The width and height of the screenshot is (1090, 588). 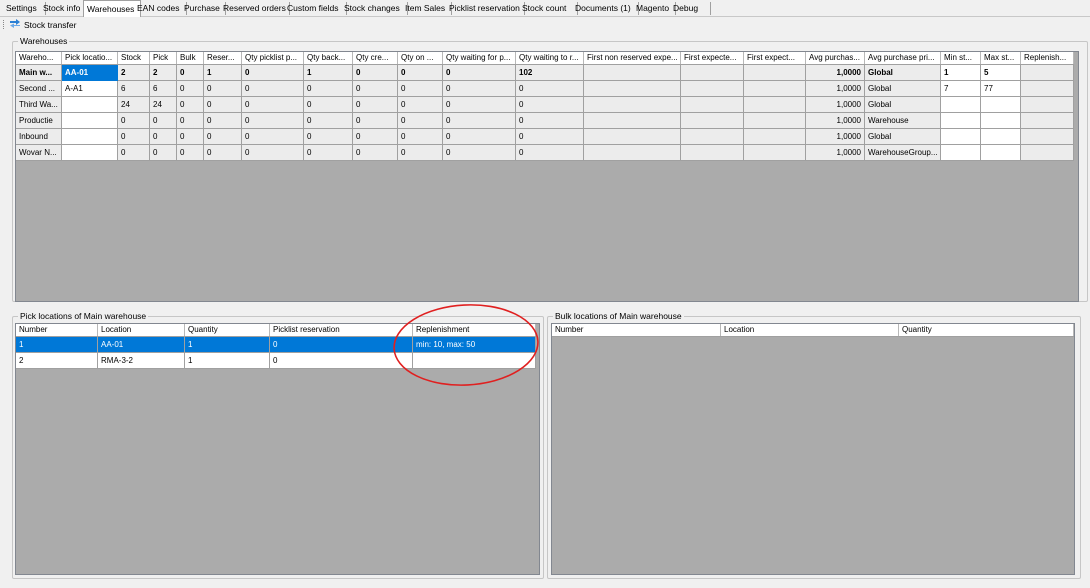 What do you see at coordinates (427, 8) in the screenshot?
I see `tab-item-sales: Item Sales` at bounding box center [427, 8].